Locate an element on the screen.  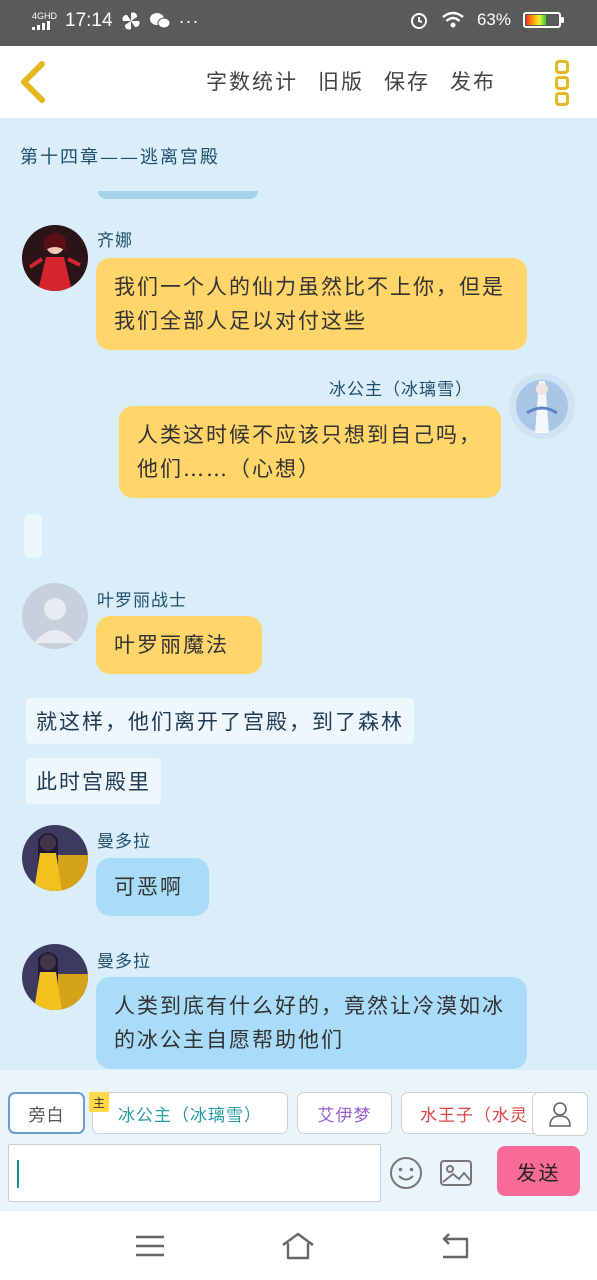
empty-narration is located at coordinates (33, 536).